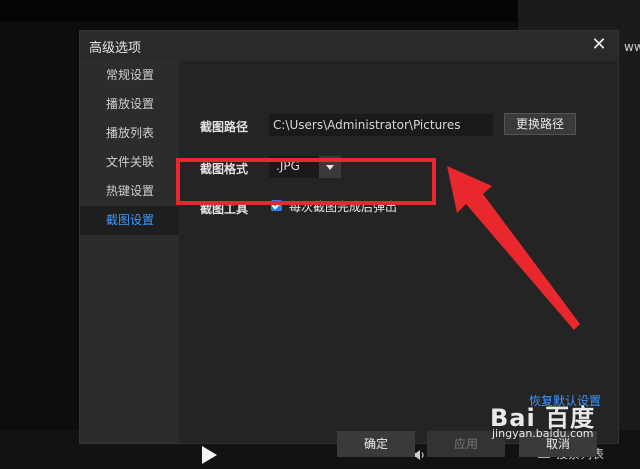 The width and height of the screenshot is (640, 469). What do you see at coordinates (129, 162) in the screenshot?
I see `sidebar-item-file-association: 文件关联` at bounding box center [129, 162].